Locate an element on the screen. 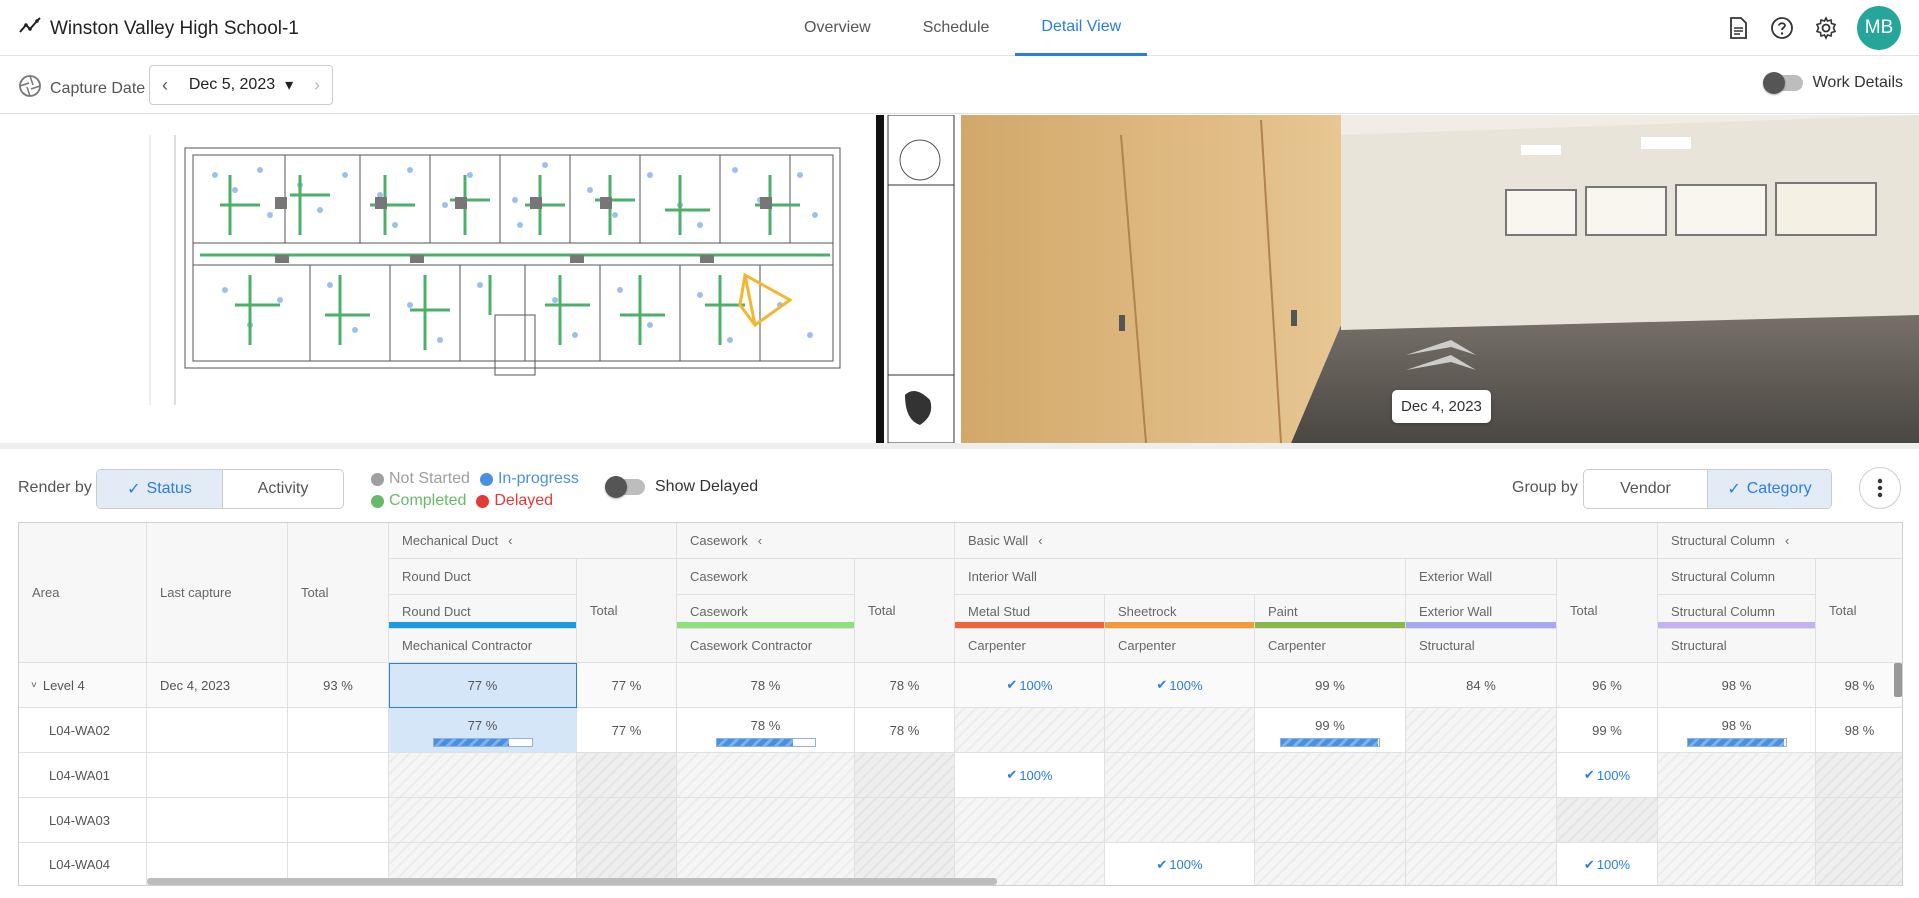 The height and width of the screenshot is (898, 1919). check-circle-icon: ✔ is located at coordinates (1162, 864).